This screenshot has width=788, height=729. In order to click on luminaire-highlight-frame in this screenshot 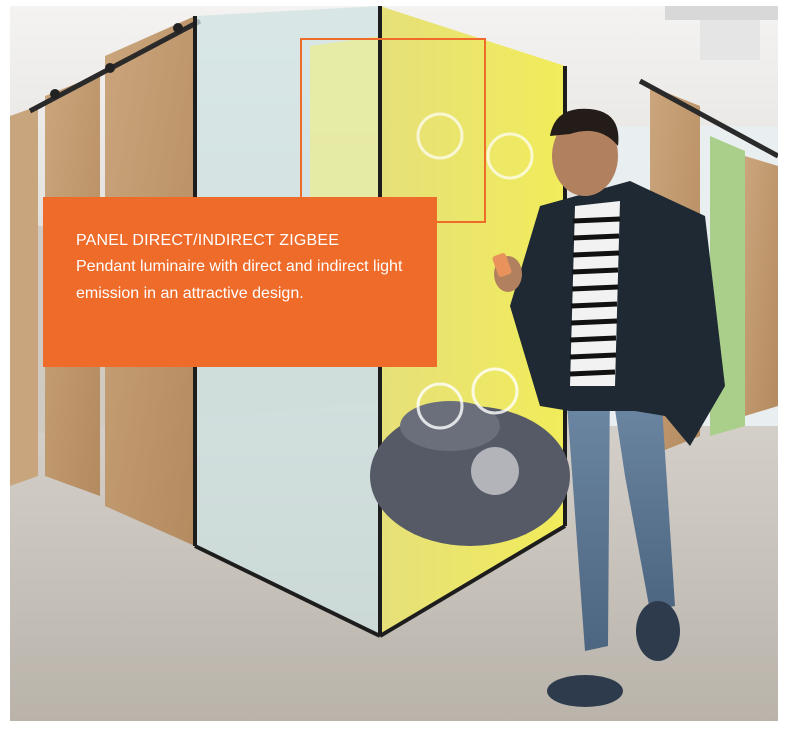, I will do `click(393, 130)`.